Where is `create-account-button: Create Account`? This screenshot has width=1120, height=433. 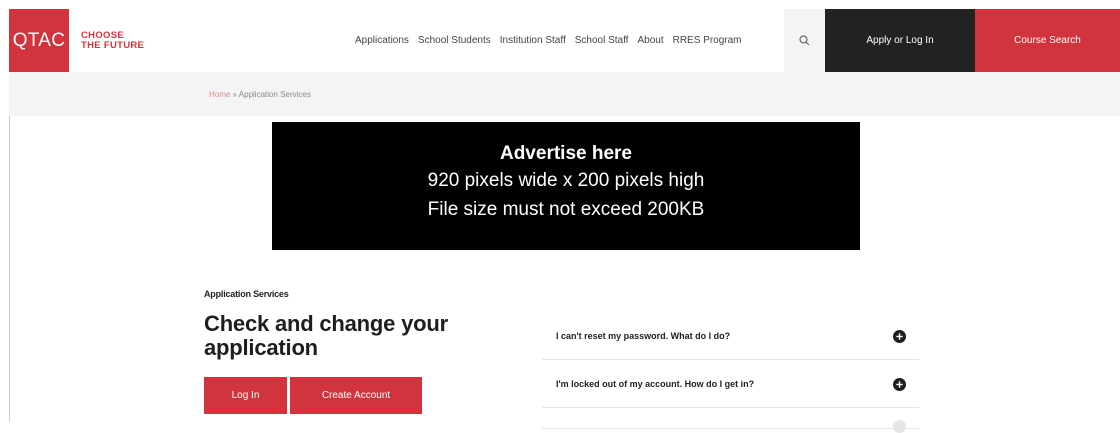
create-account-button: Create Account is located at coordinates (356, 395).